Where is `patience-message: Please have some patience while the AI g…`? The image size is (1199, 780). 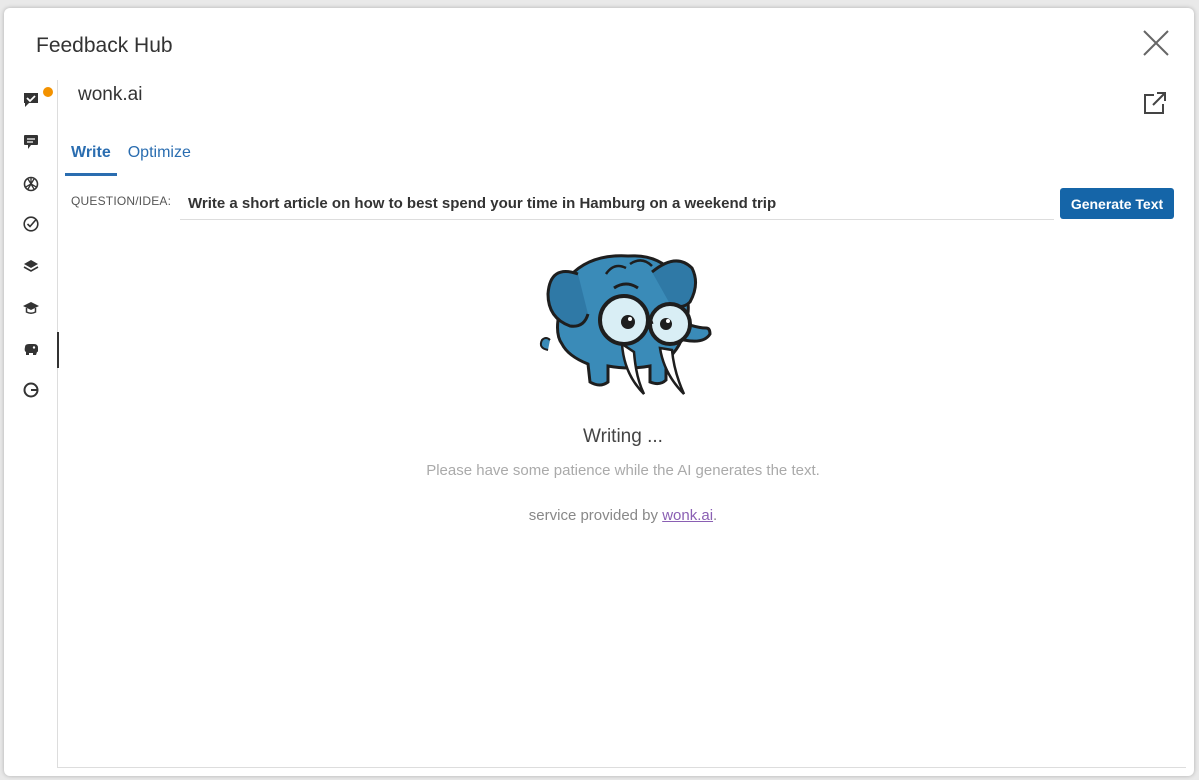 patience-message: Please have some patience while the AI g… is located at coordinates (623, 470).